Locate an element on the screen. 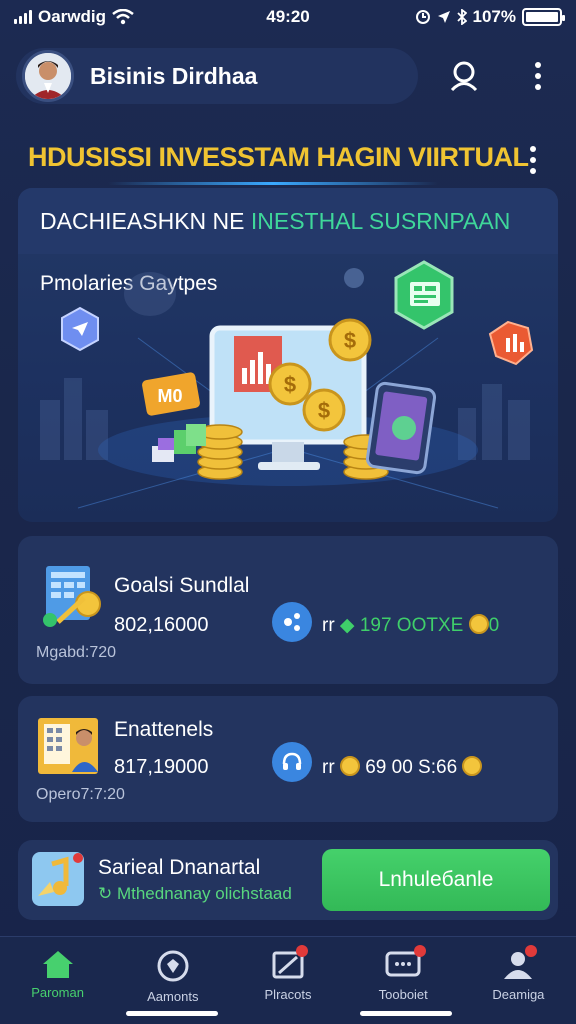 This screenshot has height=1024, width=576. card-rate-value: 197 OOTXE is located at coordinates (411, 625).